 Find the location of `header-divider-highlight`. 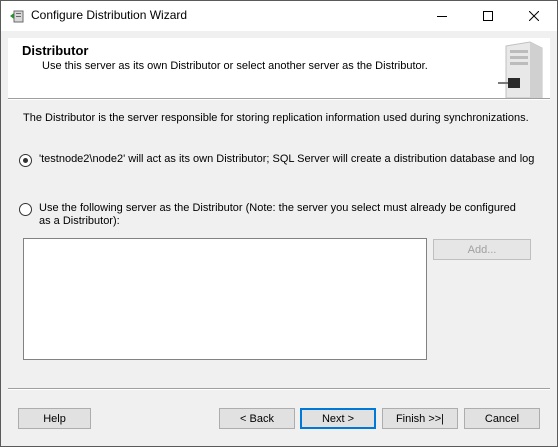

header-divider-highlight is located at coordinates (279, 99).